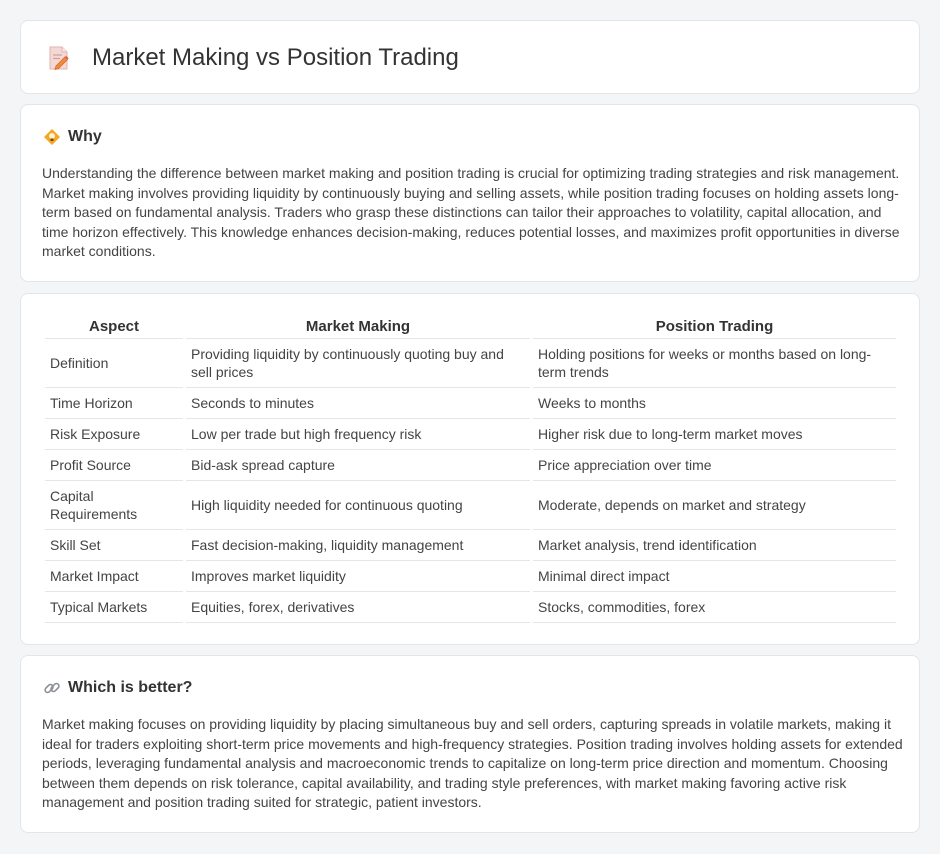  What do you see at coordinates (114, 607) in the screenshot?
I see `cell-aspect: Typical Markets` at bounding box center [114, 607].